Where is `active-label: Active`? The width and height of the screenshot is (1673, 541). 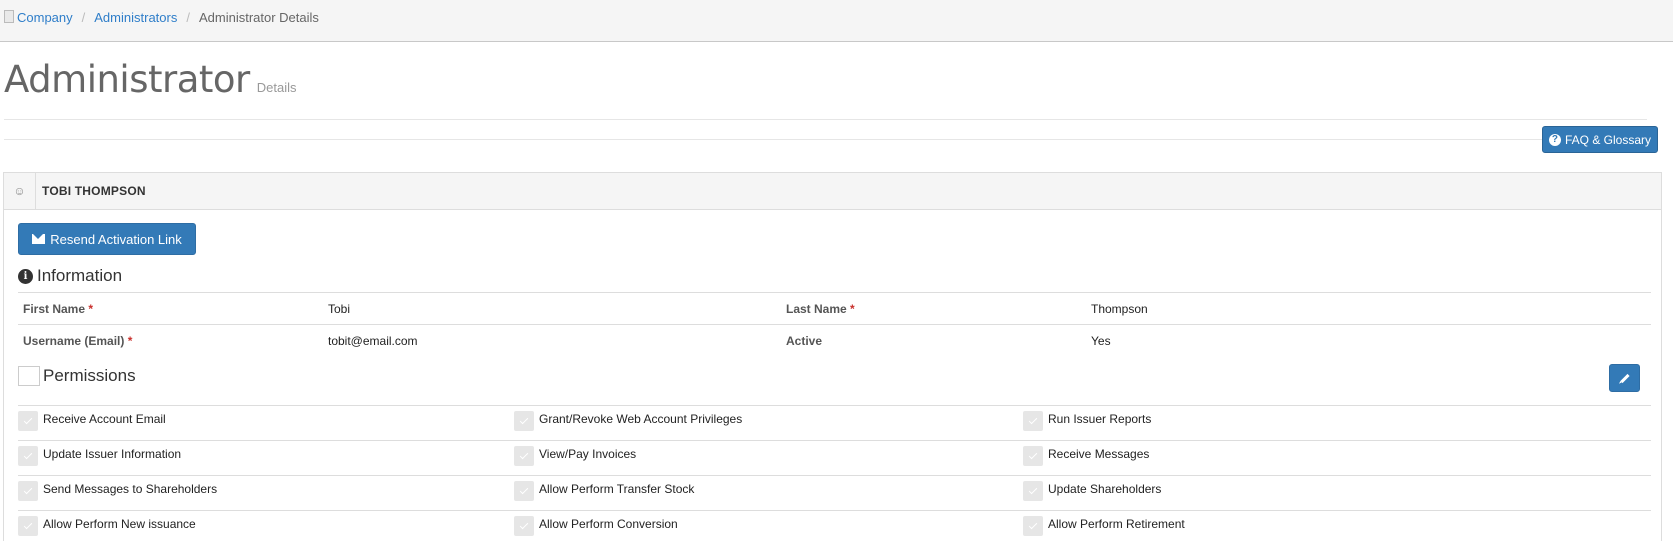
active-label: Active is located at coordinates (804, 341).